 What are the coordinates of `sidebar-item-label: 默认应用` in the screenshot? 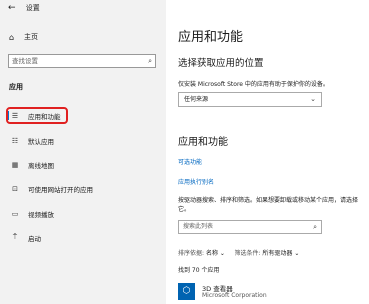 It's located at (41, 141).